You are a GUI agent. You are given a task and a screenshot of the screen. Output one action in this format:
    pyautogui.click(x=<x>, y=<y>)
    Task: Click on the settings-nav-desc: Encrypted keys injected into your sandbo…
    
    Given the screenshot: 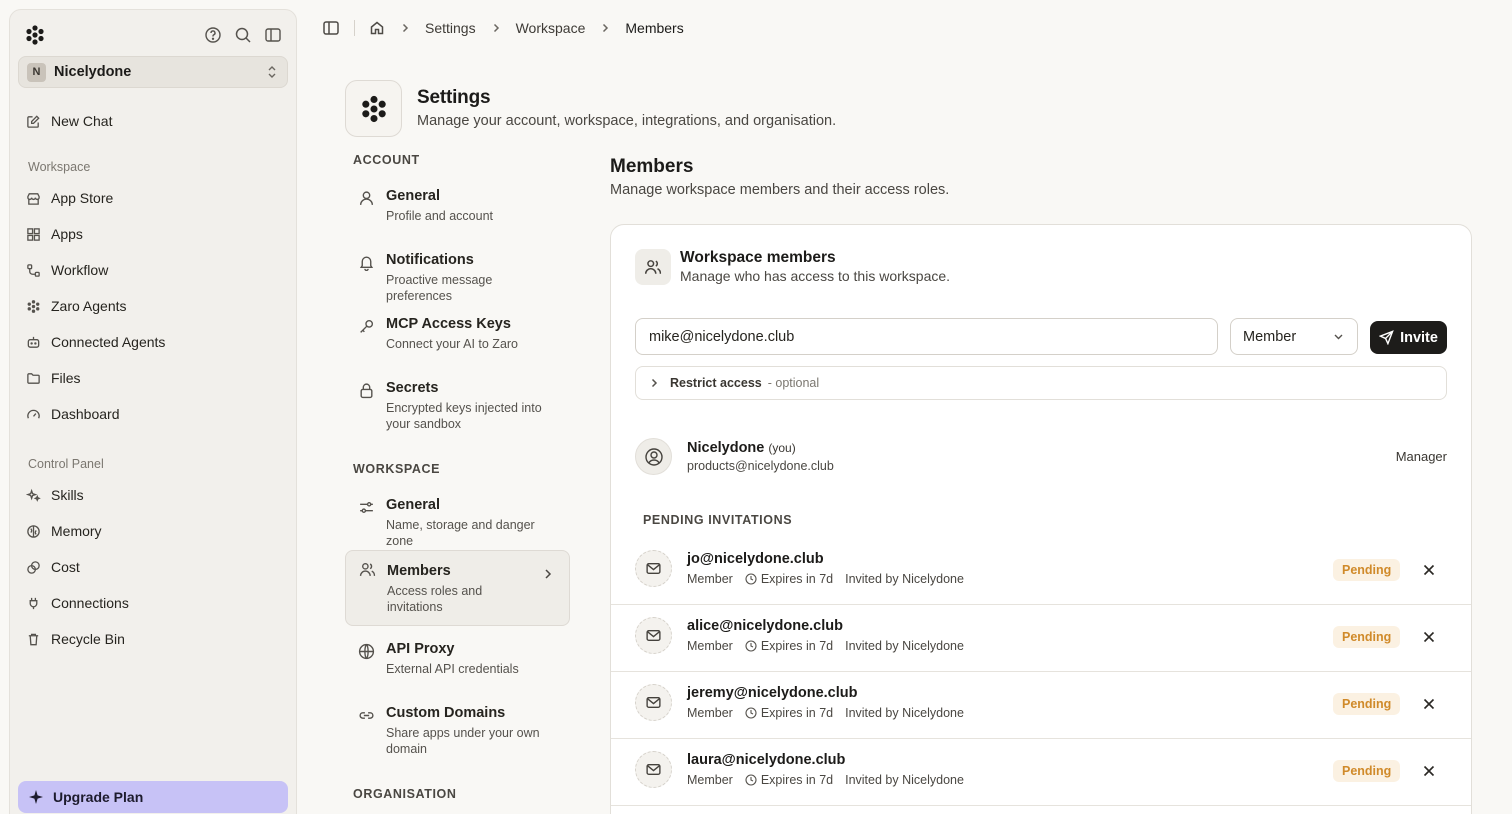 What is the action you would take?
    pyautogui.click(x=464, y=416)
    